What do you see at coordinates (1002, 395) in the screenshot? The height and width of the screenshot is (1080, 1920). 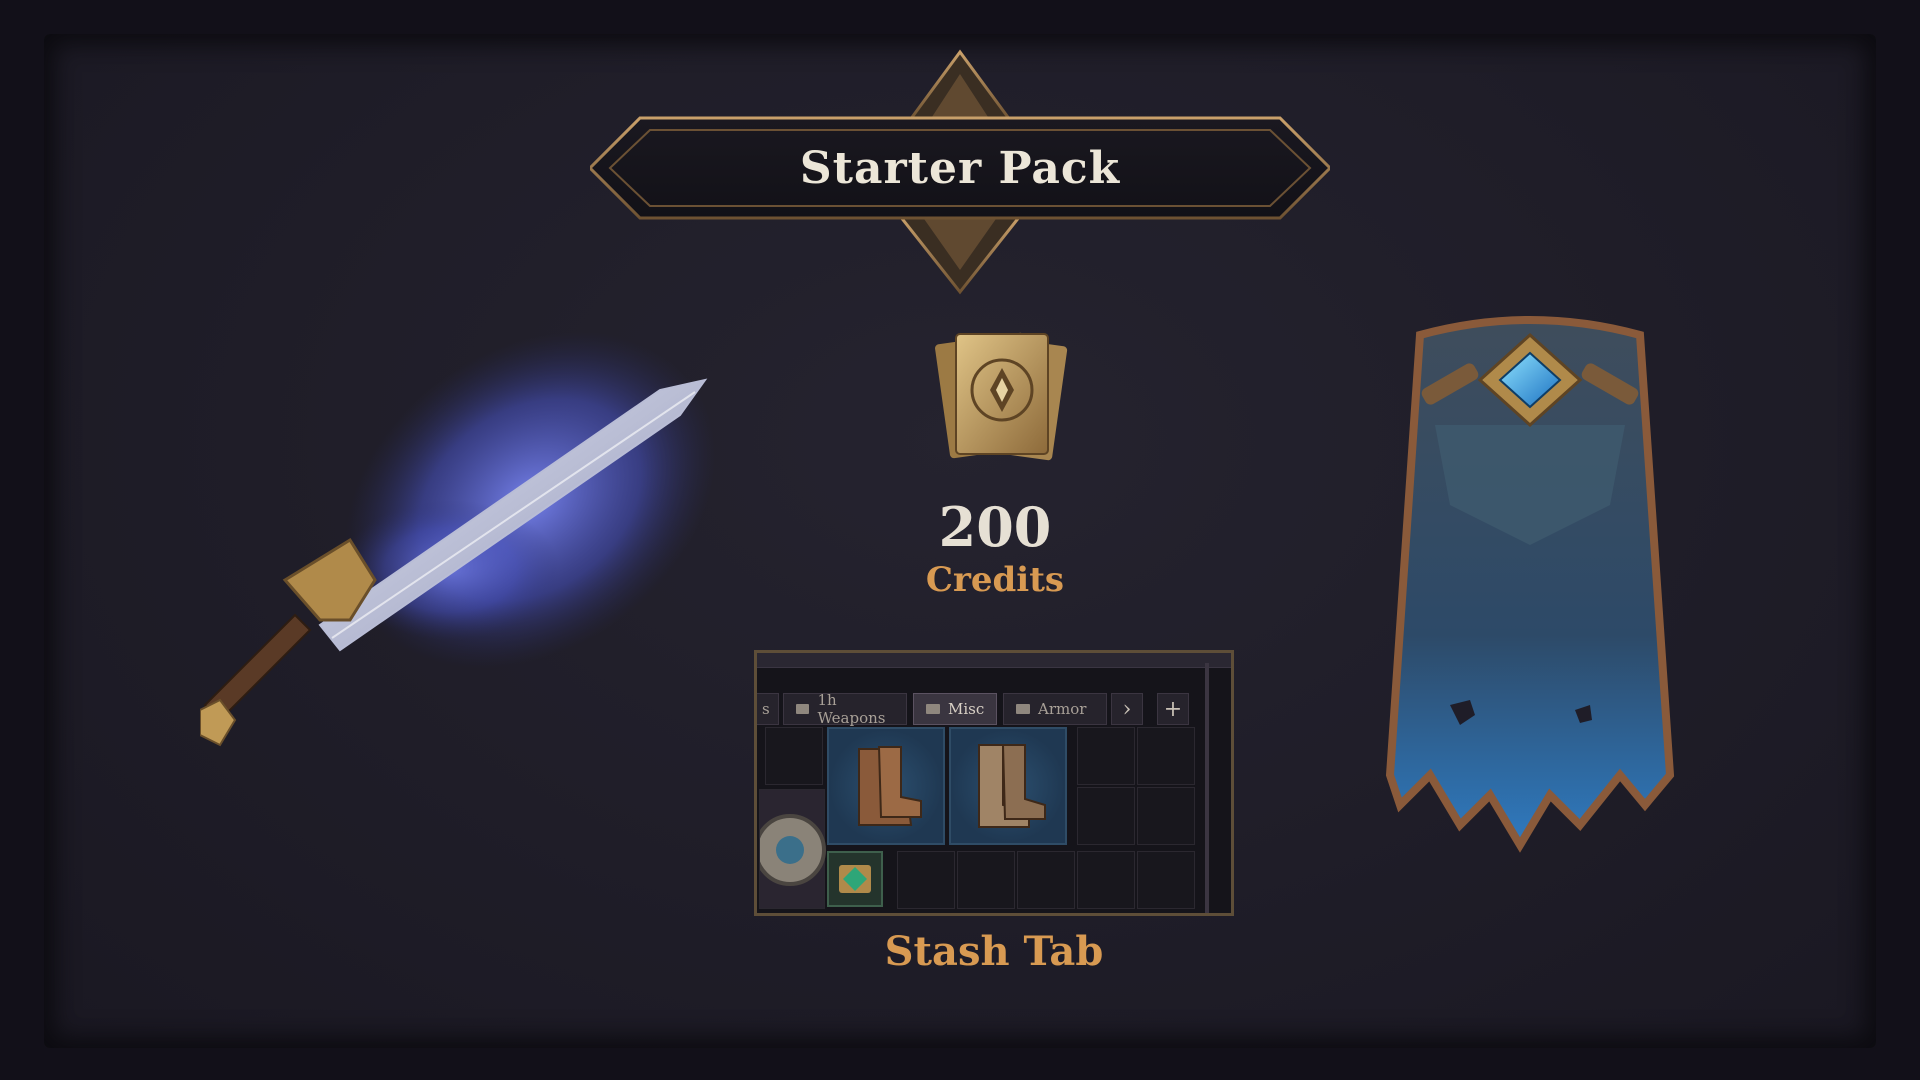 I see `credits-cards-icon` at bounding box center [1002, 395].